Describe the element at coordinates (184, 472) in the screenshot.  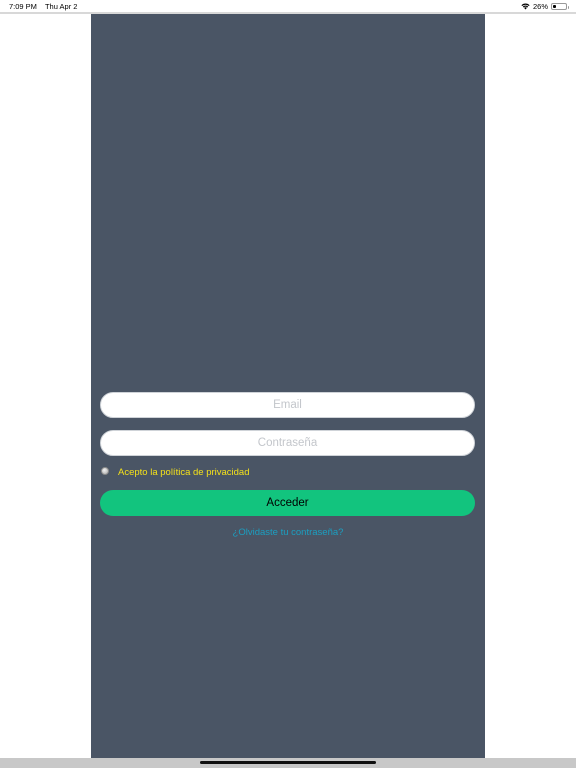
I see `privacy-label: Acepto la política de privacidad` at that location.